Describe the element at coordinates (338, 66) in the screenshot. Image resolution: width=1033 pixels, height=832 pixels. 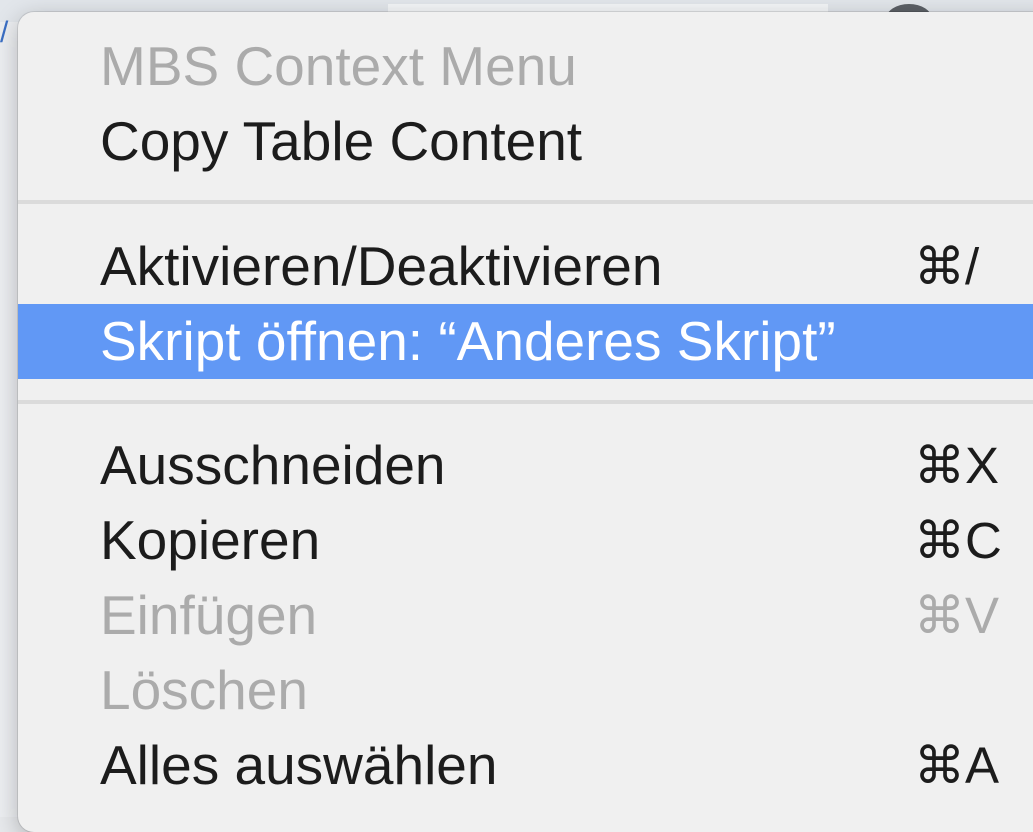
I see `menu-header-label: MBS Context Menu` at that location.